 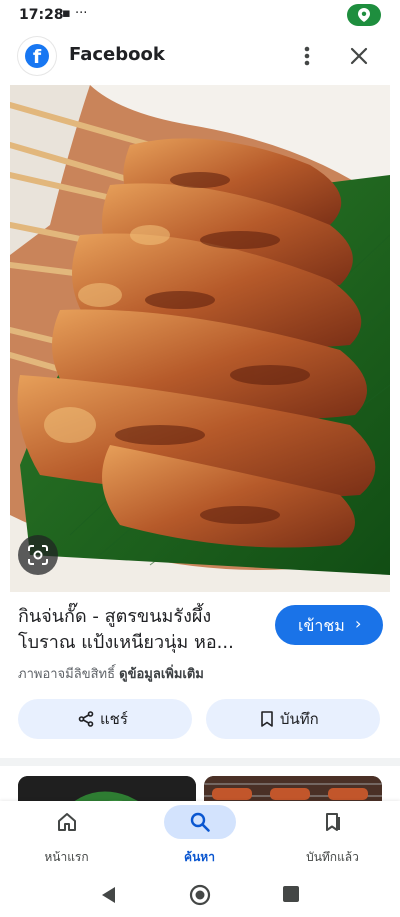 I want to click on home-icon, so click(x=66, y=822).